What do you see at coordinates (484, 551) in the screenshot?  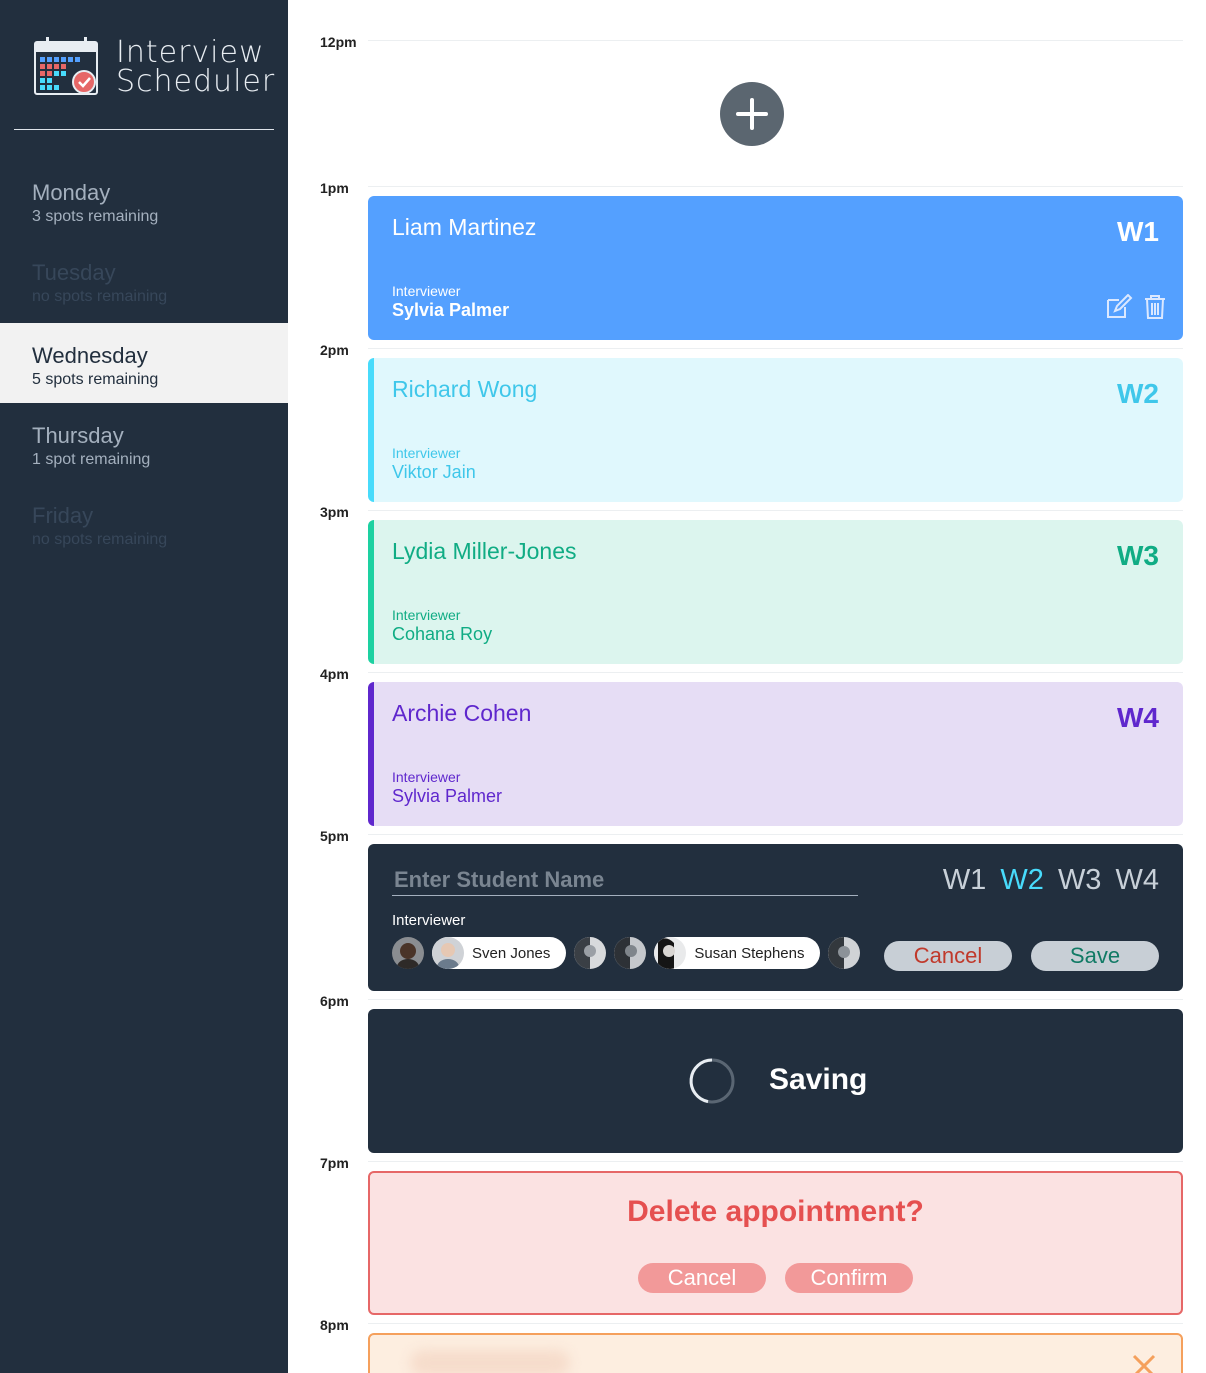 I see `student-name: Lydia Miller-Jones` at bounding box center [484, 551].